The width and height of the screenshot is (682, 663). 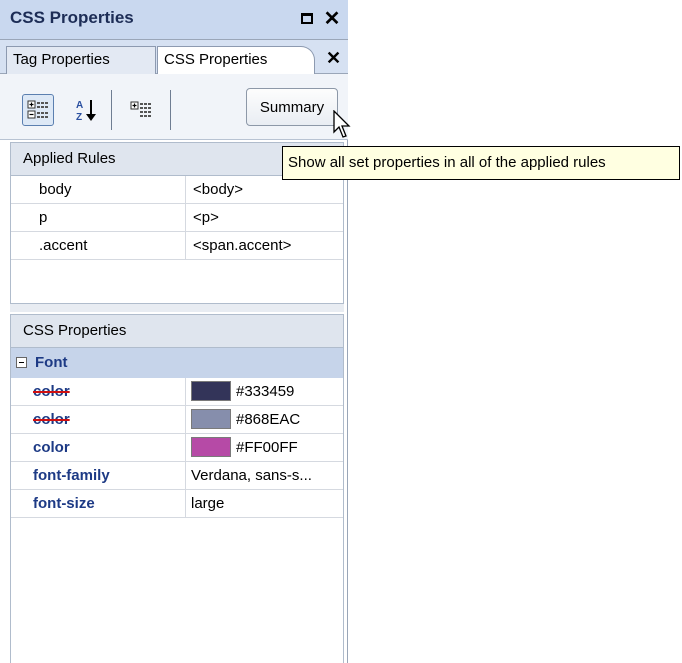 I want to click on toolbar: A Z Summary, so click(x=174, y=107).